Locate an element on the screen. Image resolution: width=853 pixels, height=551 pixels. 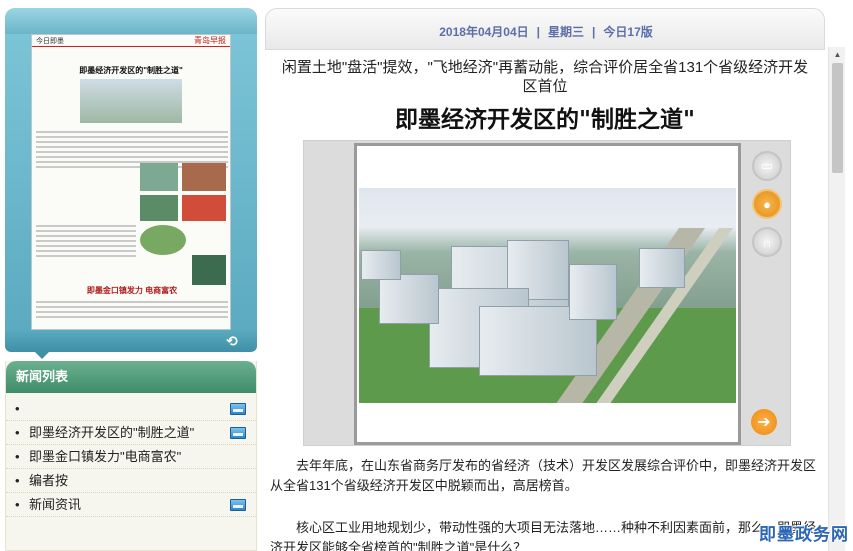
news-item-label: 即墨金口镇发力"电商富农" is located at coordinates (105, 456).